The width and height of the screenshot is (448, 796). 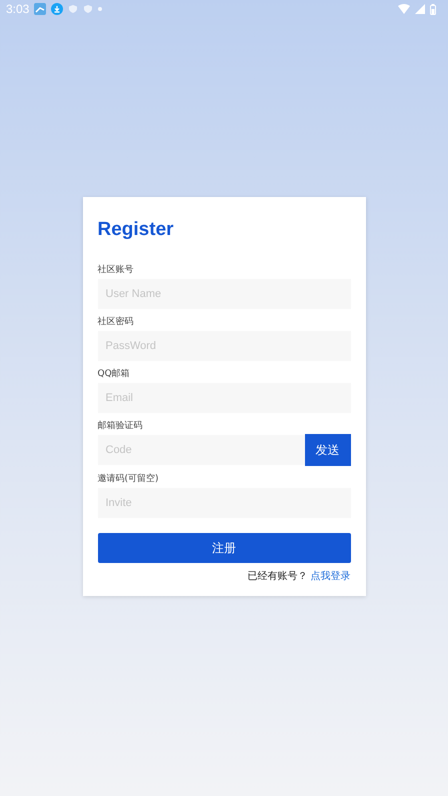 What do you see at coordinates (18, 9) in the screenshot?
I see `status-time: 3:03` at bounding box center [18, 9].